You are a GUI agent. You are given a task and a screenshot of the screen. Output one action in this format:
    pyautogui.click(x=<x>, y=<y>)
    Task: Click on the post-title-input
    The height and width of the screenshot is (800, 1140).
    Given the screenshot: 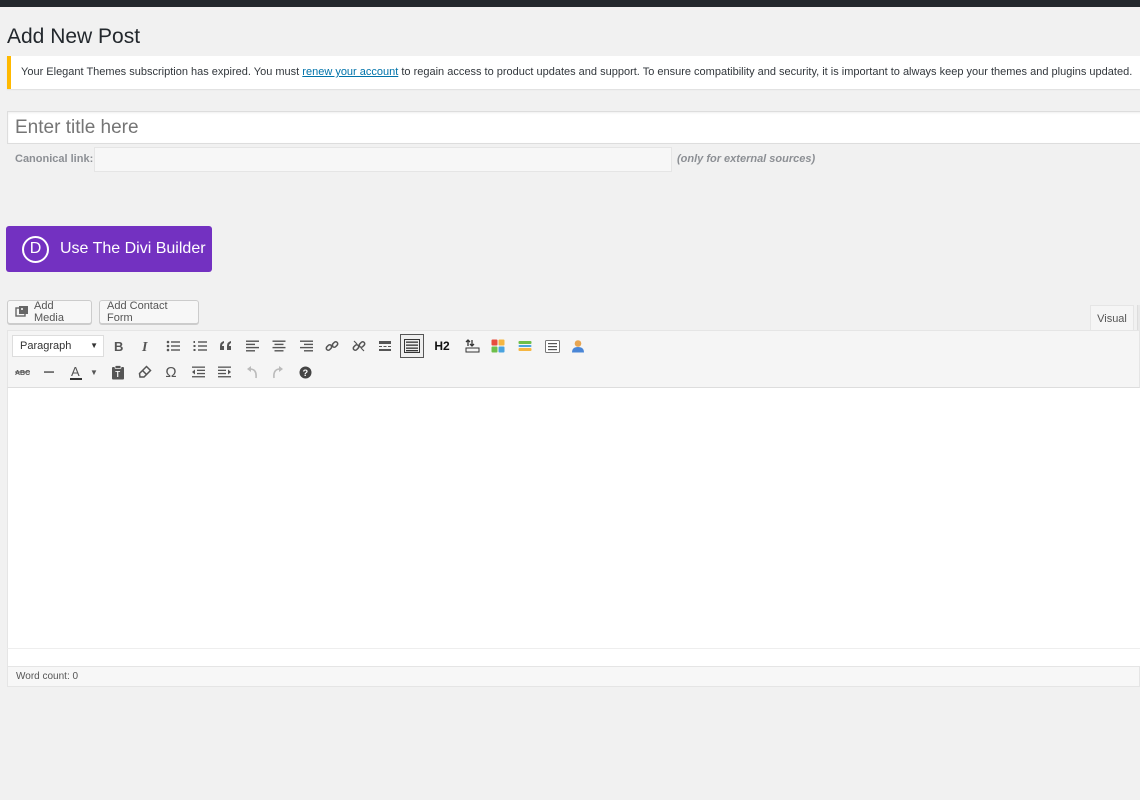 What is the action you would take?
    pyautogui.click(x=573, y=127)
    